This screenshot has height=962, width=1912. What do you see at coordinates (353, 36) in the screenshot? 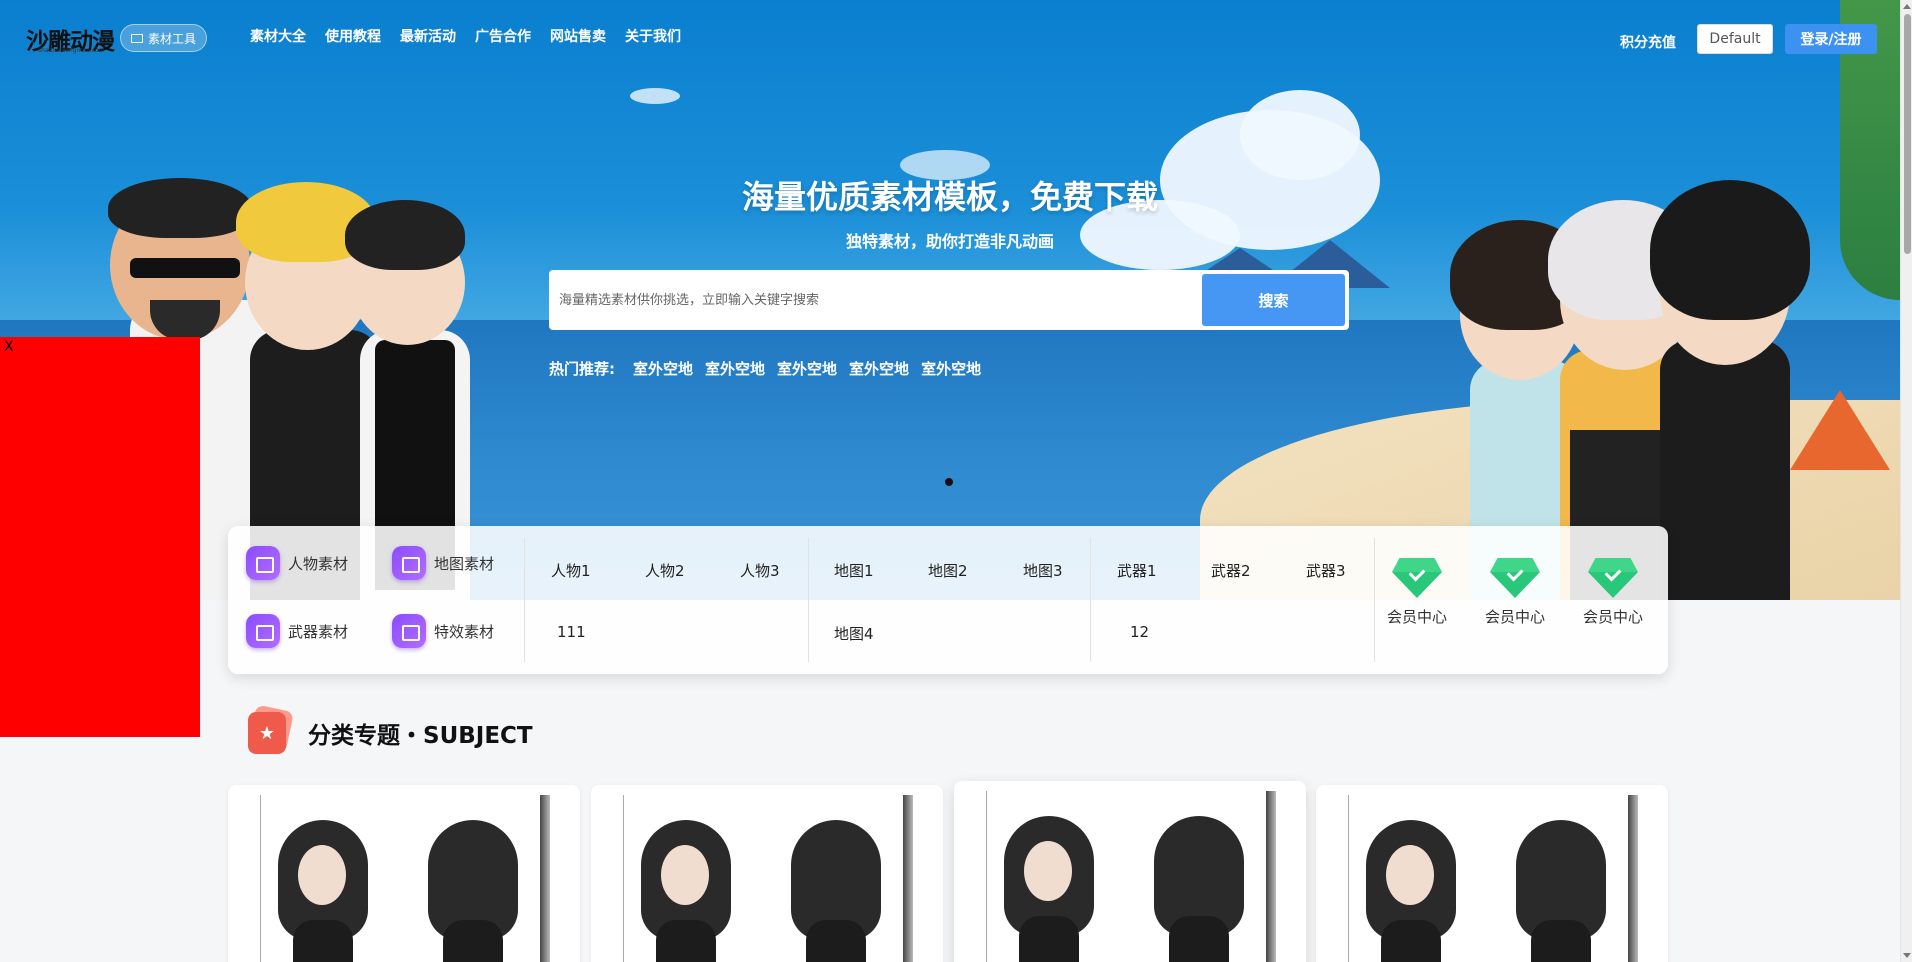
I see `nav-item-tutorial: 使用教程` at bounding box center [353, 36].